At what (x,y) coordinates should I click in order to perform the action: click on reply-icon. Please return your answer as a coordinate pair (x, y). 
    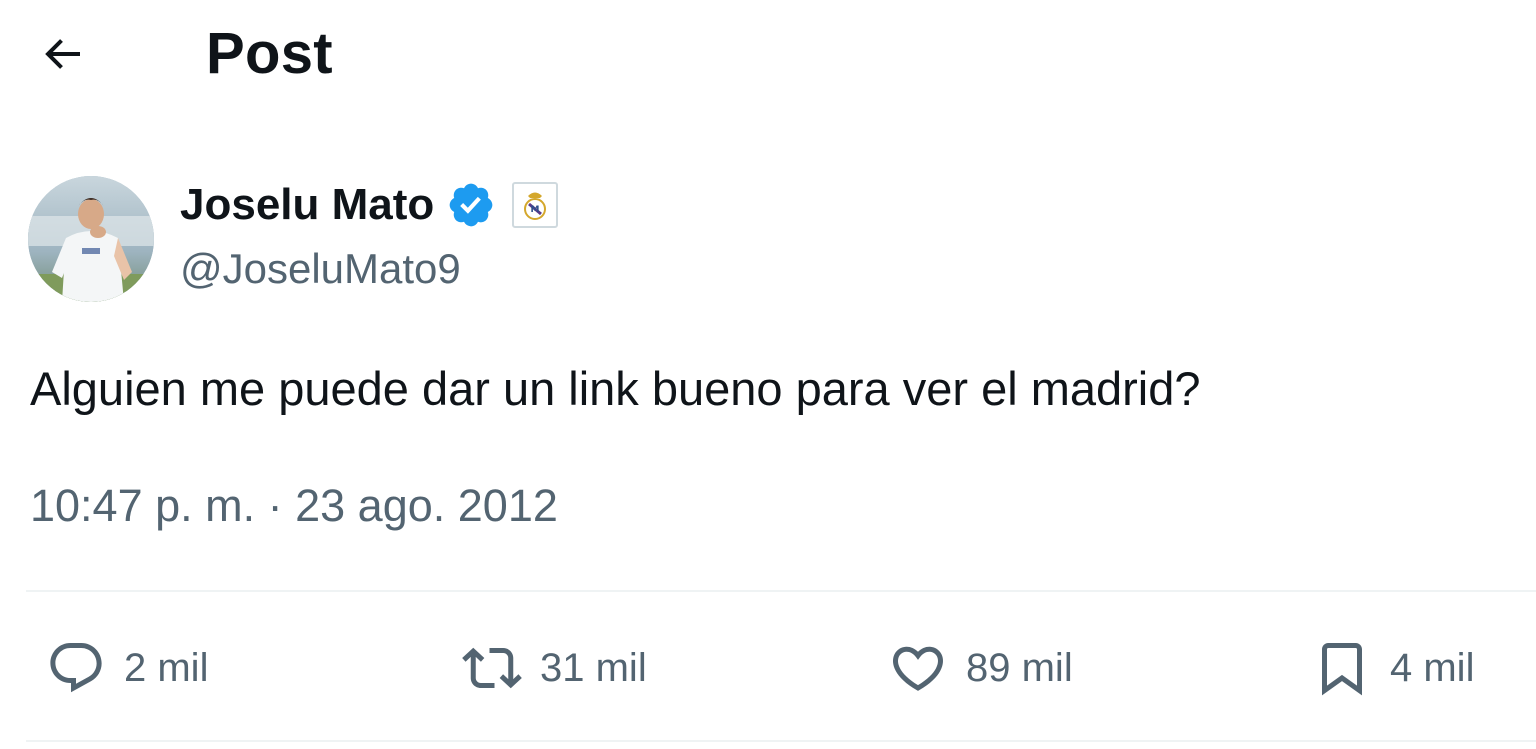
    Looking at the image, I should click on (76, 668).